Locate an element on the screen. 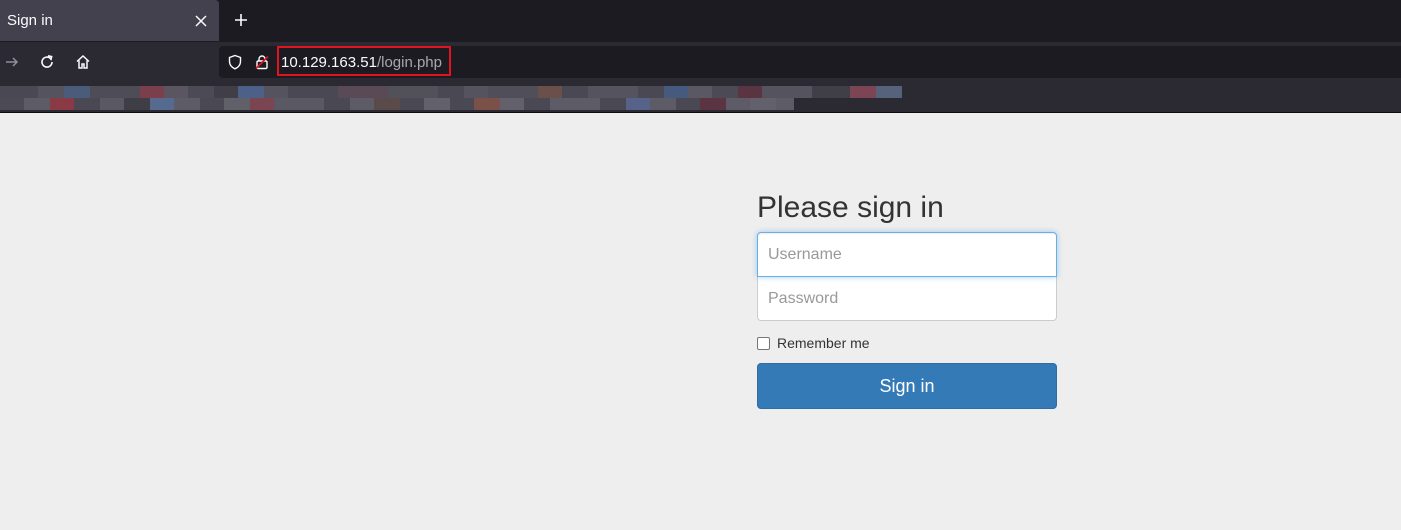 The image size is (1401, 530). browser-tab-bar: Sign in is located at coordinates (700, 21).